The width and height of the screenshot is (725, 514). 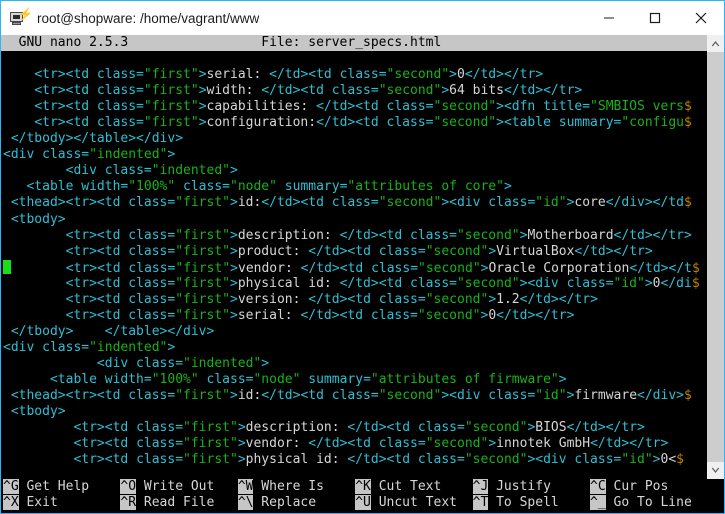 What do you see at coordinates (253, 187) in the screenshot?
I see `code-token-attr: "node"` at bounding box center [253, 187].